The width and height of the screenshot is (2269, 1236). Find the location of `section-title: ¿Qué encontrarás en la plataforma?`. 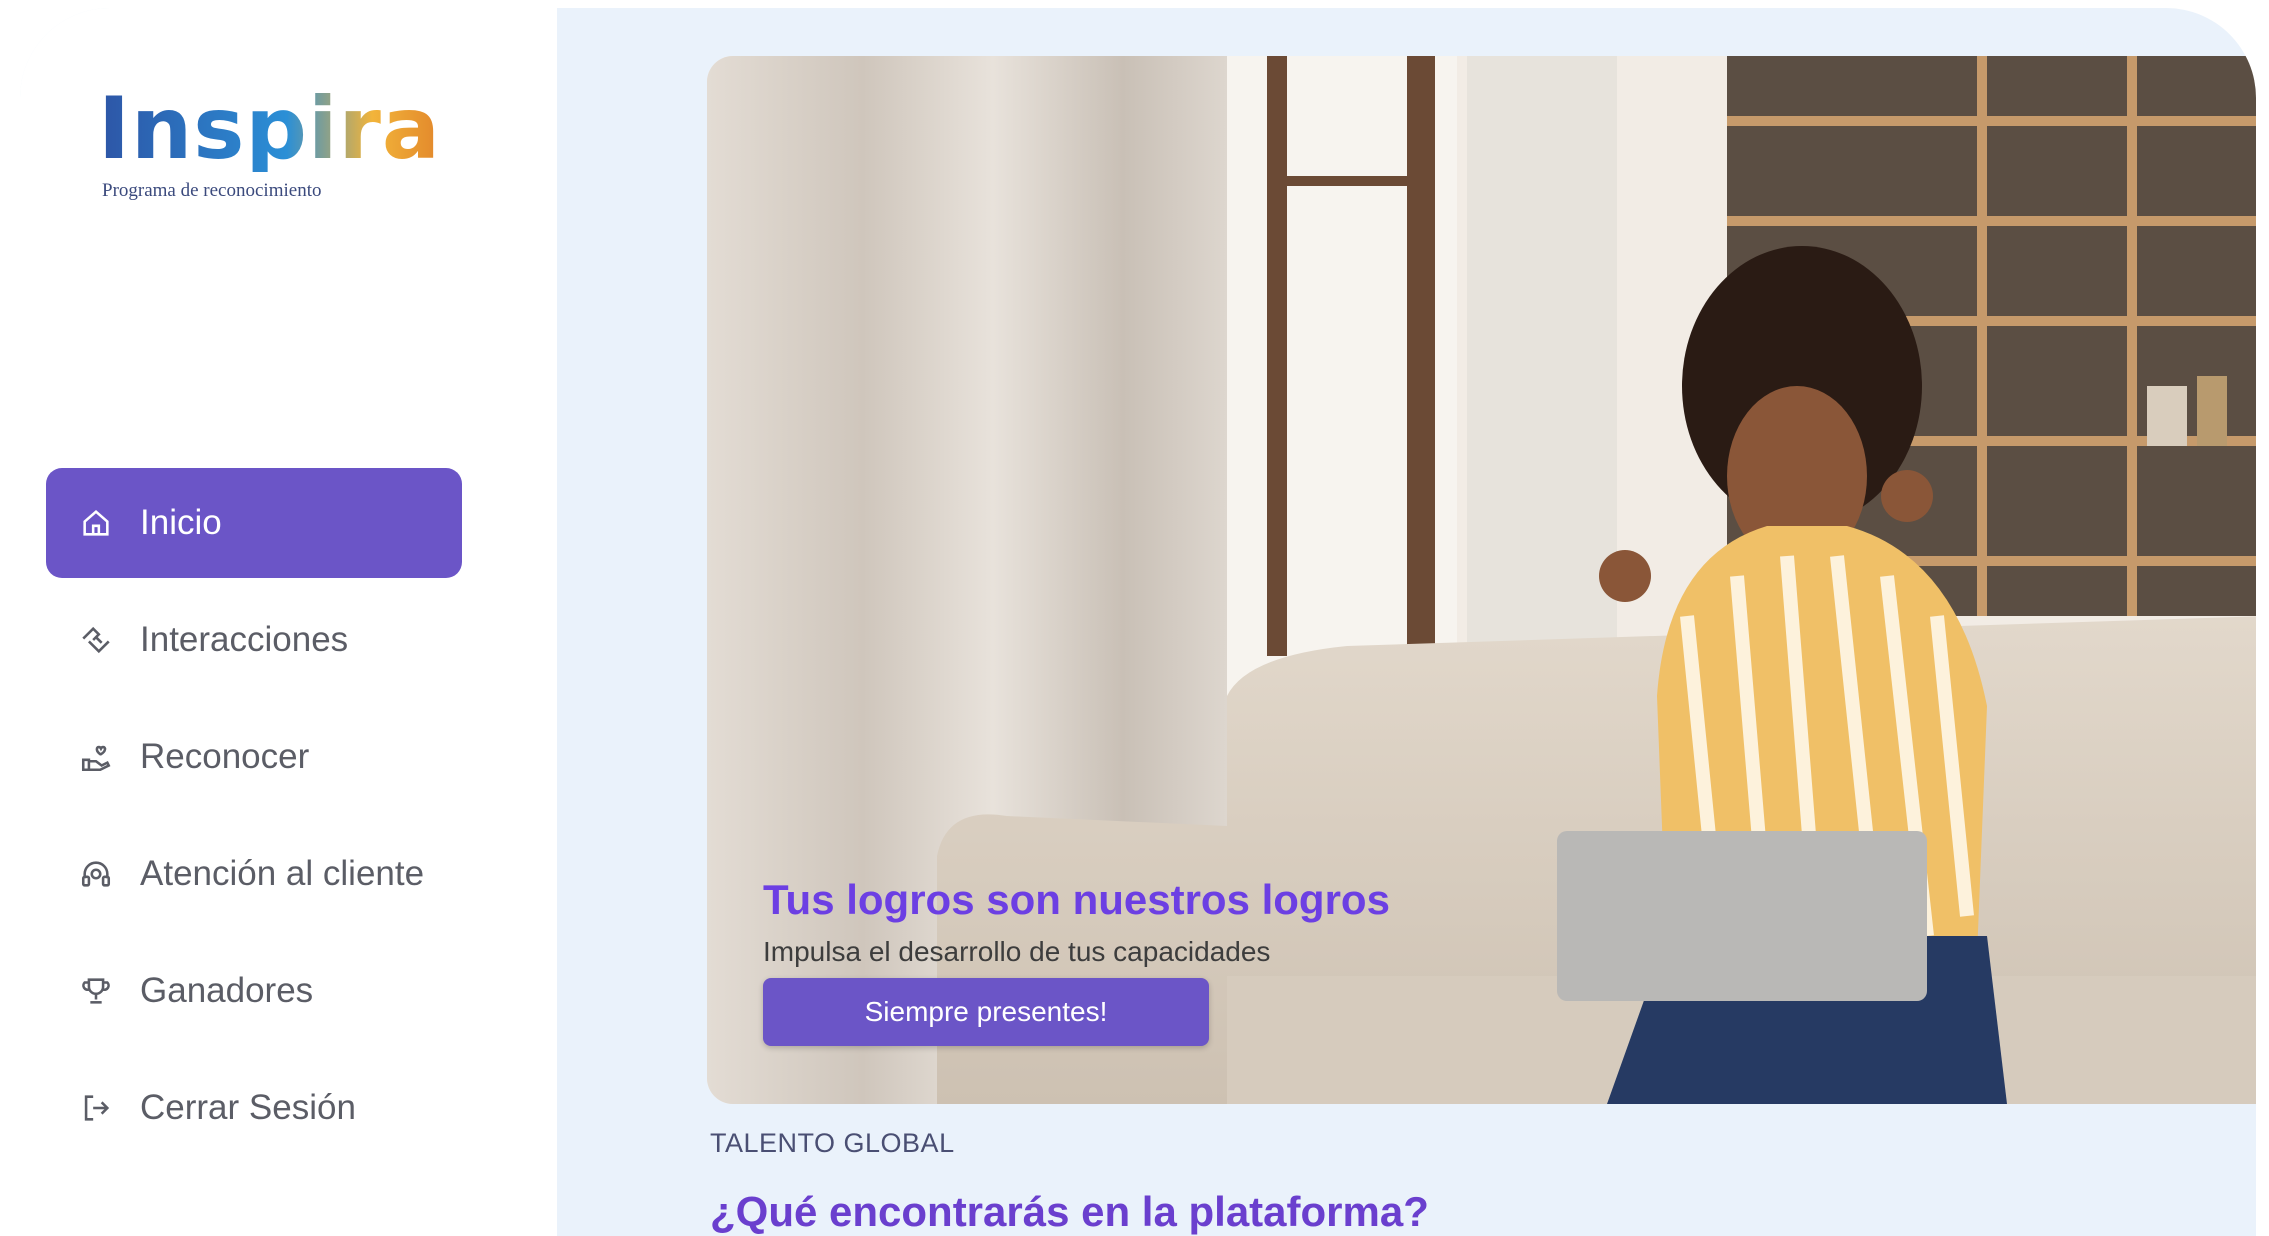

section-title: ¿Qué encontrarás en la plataforma? is located at coordinates (1069, 1211).